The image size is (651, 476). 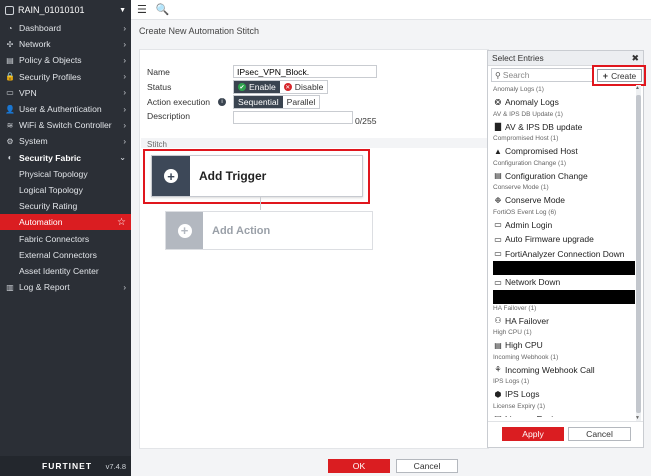 What do you see at coordinates (142, 9) in the screenshot?
I see `menu-icon: ☰` at bounding box center [142, 9].